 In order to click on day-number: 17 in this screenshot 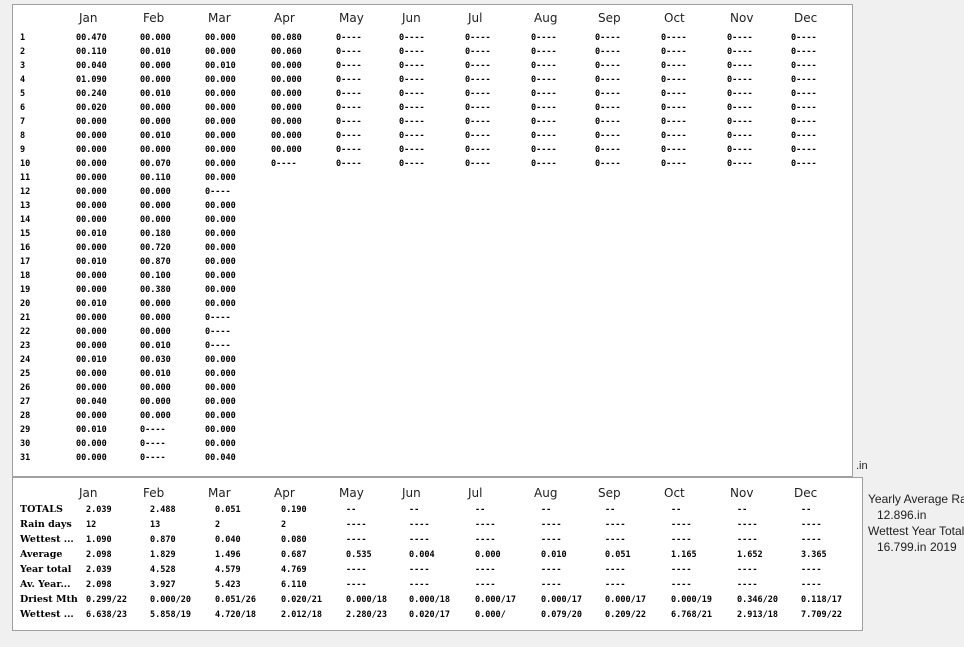, I will do `click(25, 262)`.